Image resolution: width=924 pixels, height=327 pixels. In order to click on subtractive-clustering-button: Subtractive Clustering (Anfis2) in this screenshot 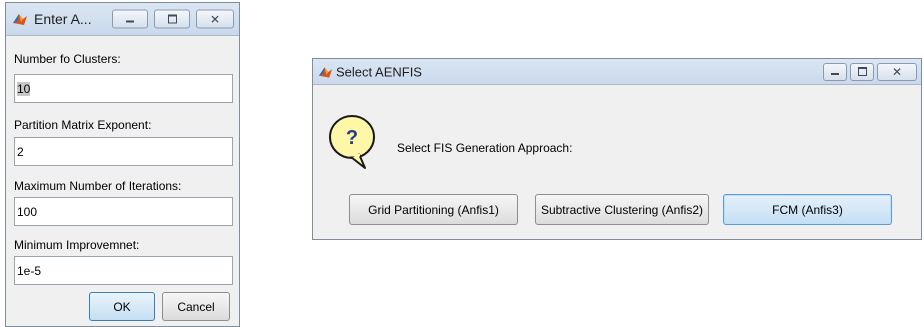, I will do `click(622, 209)`.